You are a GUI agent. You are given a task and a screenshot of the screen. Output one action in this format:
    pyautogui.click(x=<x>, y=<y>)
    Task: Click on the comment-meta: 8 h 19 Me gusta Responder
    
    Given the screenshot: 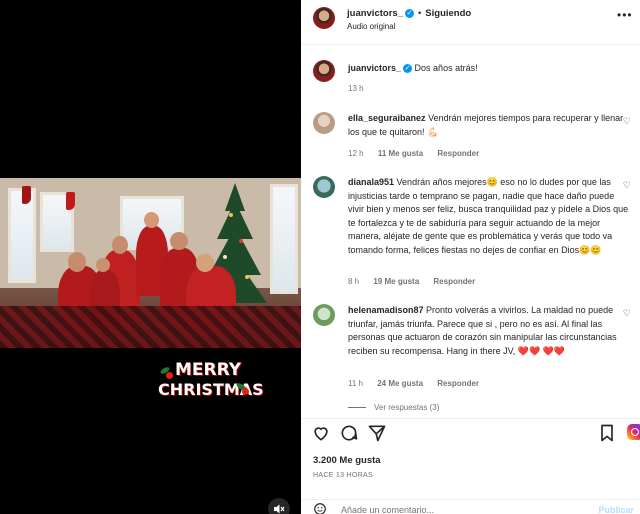 What is the action you would take?
    pyautogui.click(x=417, y=281)
    